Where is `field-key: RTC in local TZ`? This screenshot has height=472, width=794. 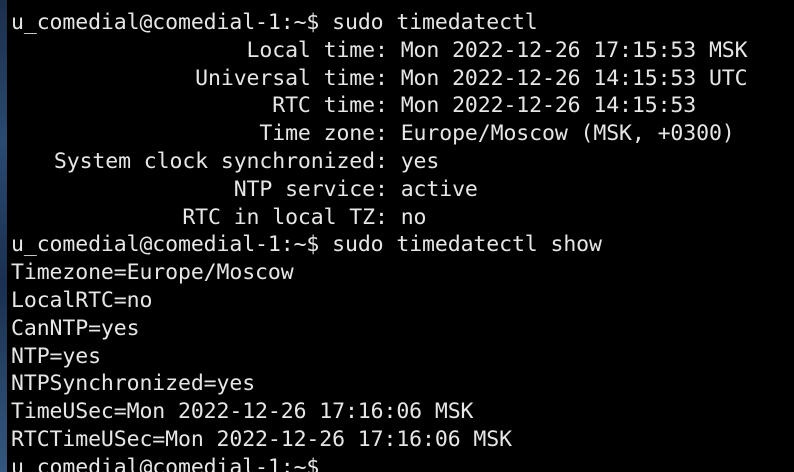 field-key: RTC in local TZ is located at coordinates (278, 217).